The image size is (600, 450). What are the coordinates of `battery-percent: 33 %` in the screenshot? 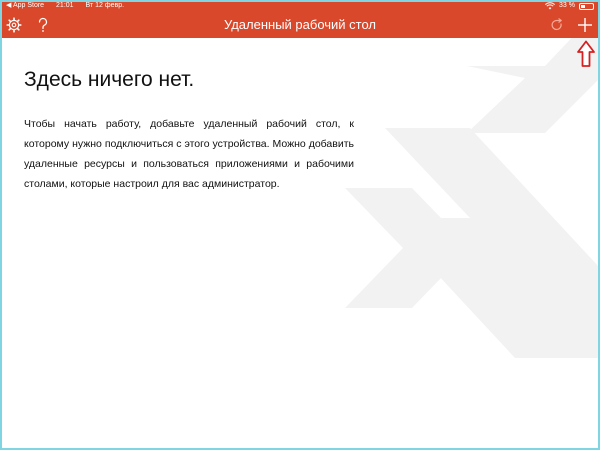 It's located at (567, 5).